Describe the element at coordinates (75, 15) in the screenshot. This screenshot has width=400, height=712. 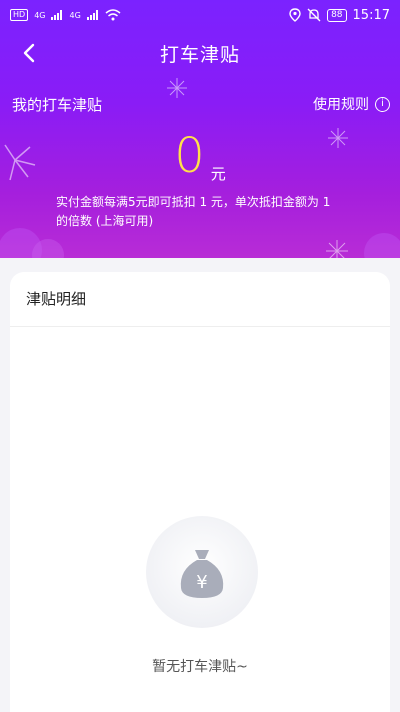
I see `signal-strength-2: 4G` at that location.